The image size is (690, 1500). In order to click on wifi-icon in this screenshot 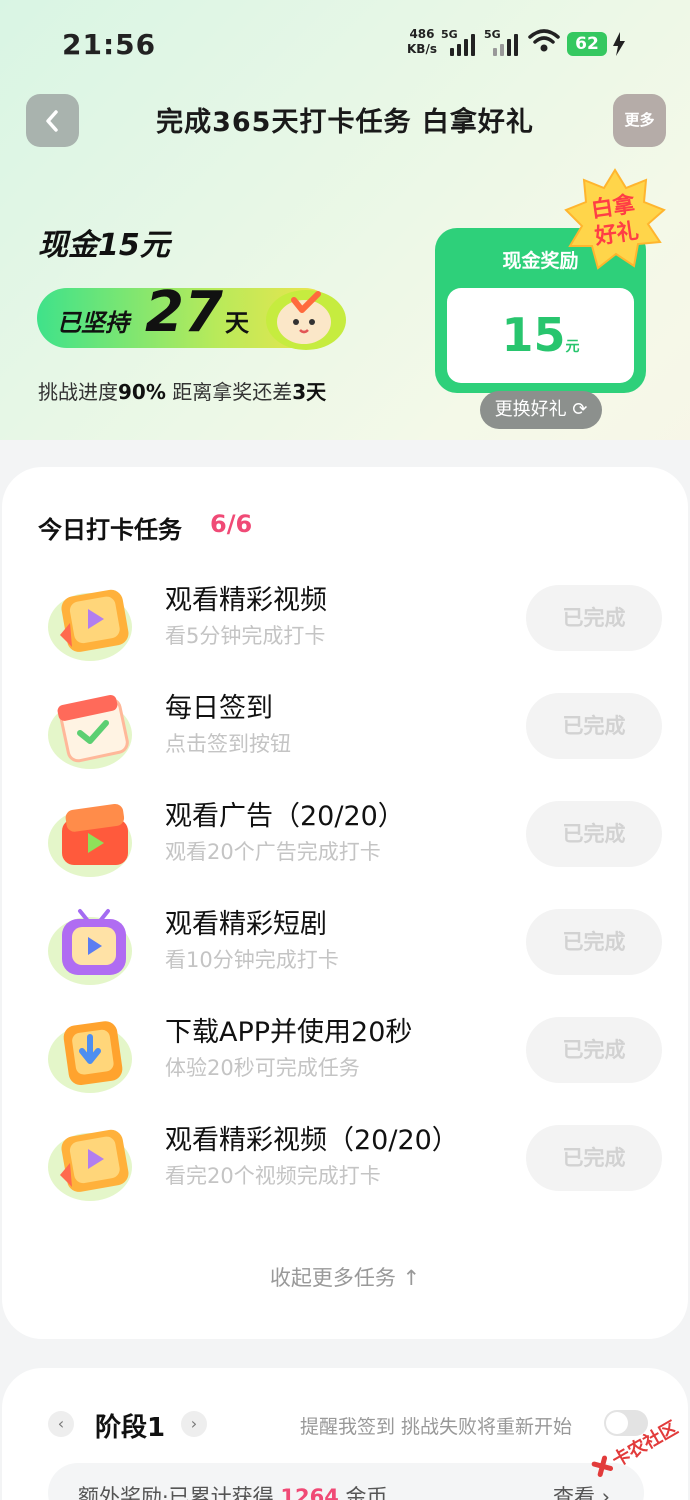, I will do `click(544, 40)`.